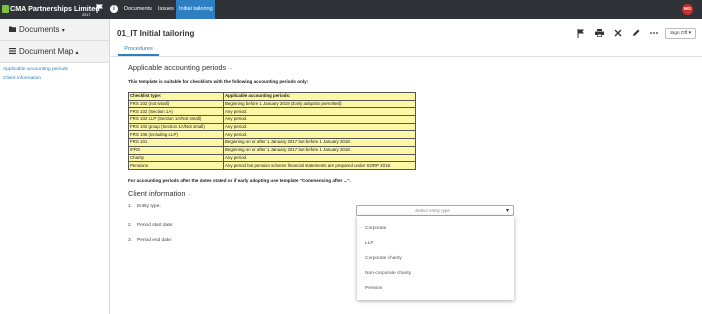 The height and width of the screenshot is (314, 702). Describe the element at coordinates (373, 288) in the screenshot. I see `option-pension: Pension` at that location.